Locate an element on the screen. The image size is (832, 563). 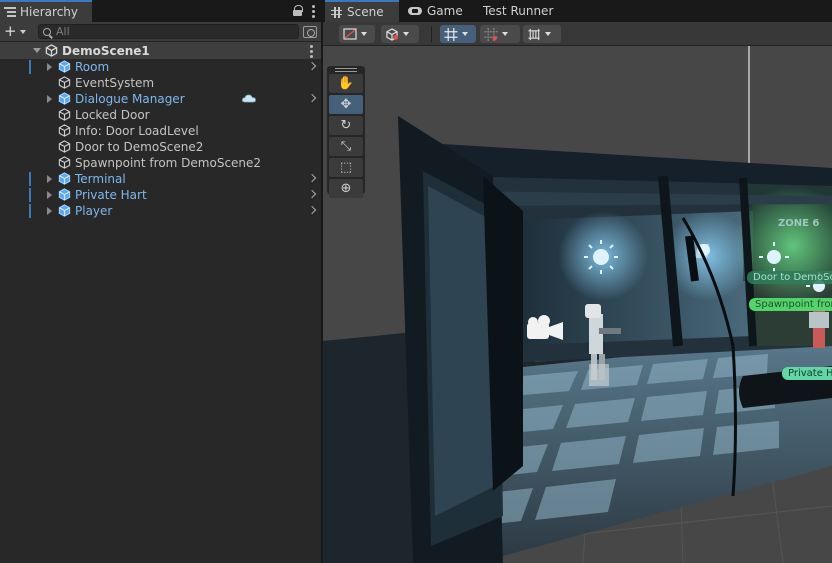
hierarchy-item: Room is located at coordinates (160, 67).